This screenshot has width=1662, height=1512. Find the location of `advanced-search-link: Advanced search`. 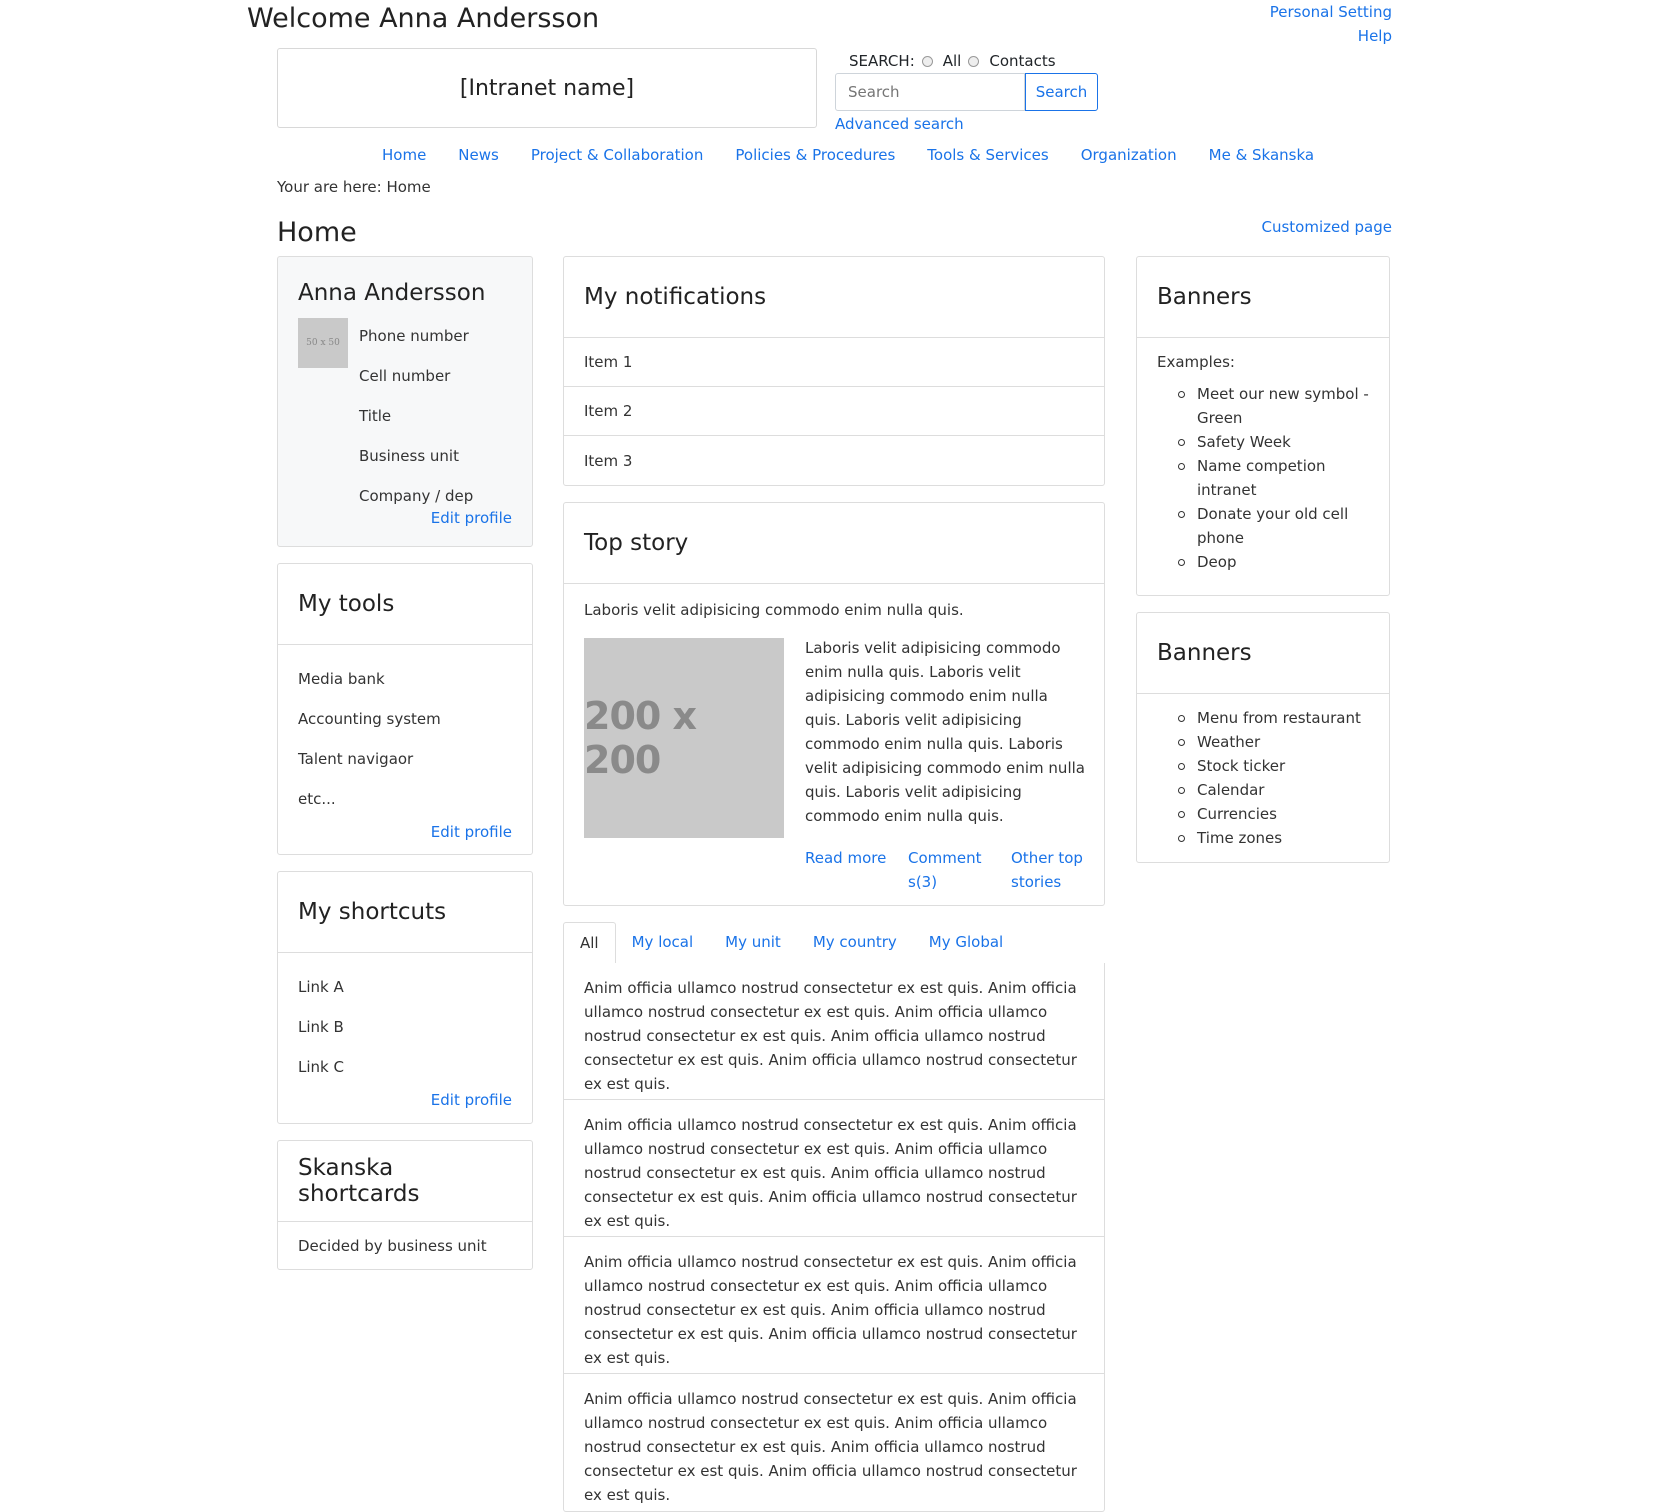

advanced-search-link: Advanced search is located at coordinates (899, 124).